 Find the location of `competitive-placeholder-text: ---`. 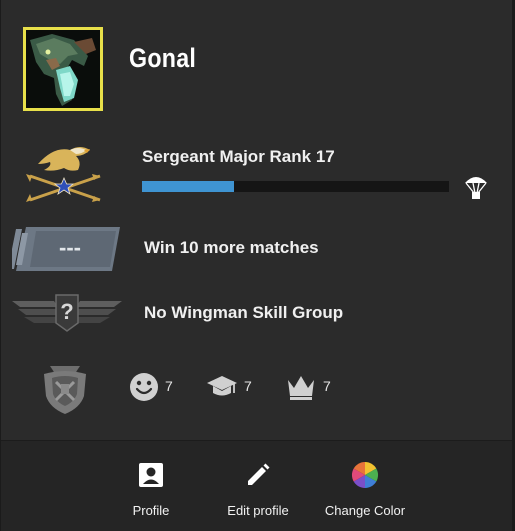

competitive-placeholder-text: --- is located at coordinates (70, 247).